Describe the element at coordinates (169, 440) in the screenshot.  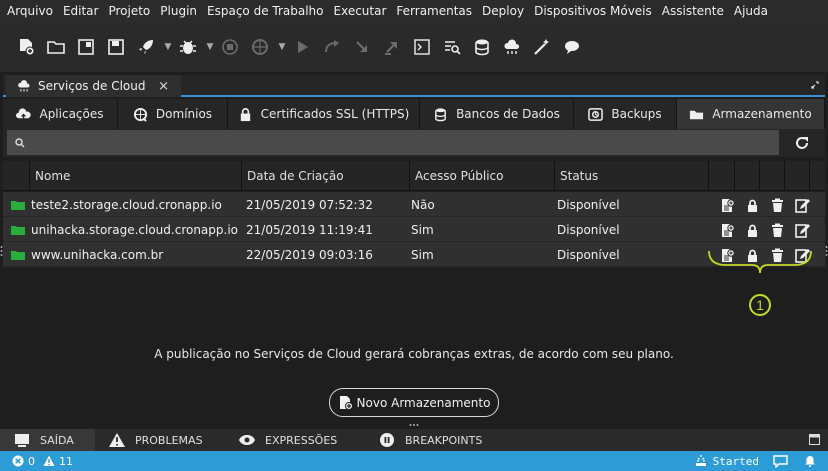
I see `tab-label: PROBLEMAS` at that location.